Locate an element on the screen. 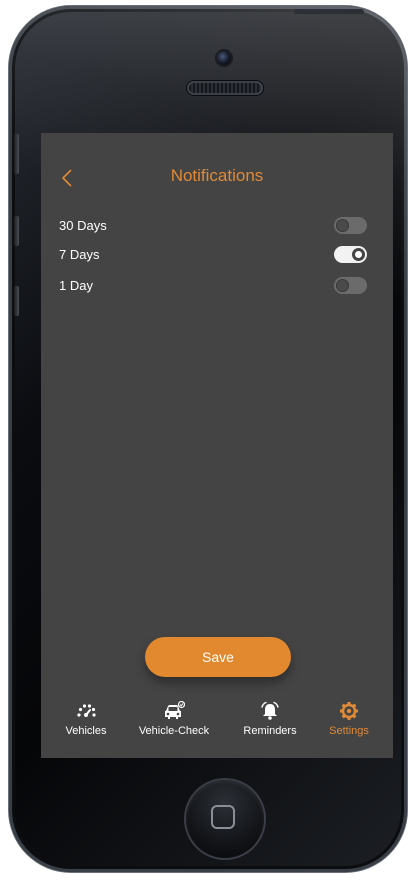  option-label: 30 Days is located at coordinates (83, 225).